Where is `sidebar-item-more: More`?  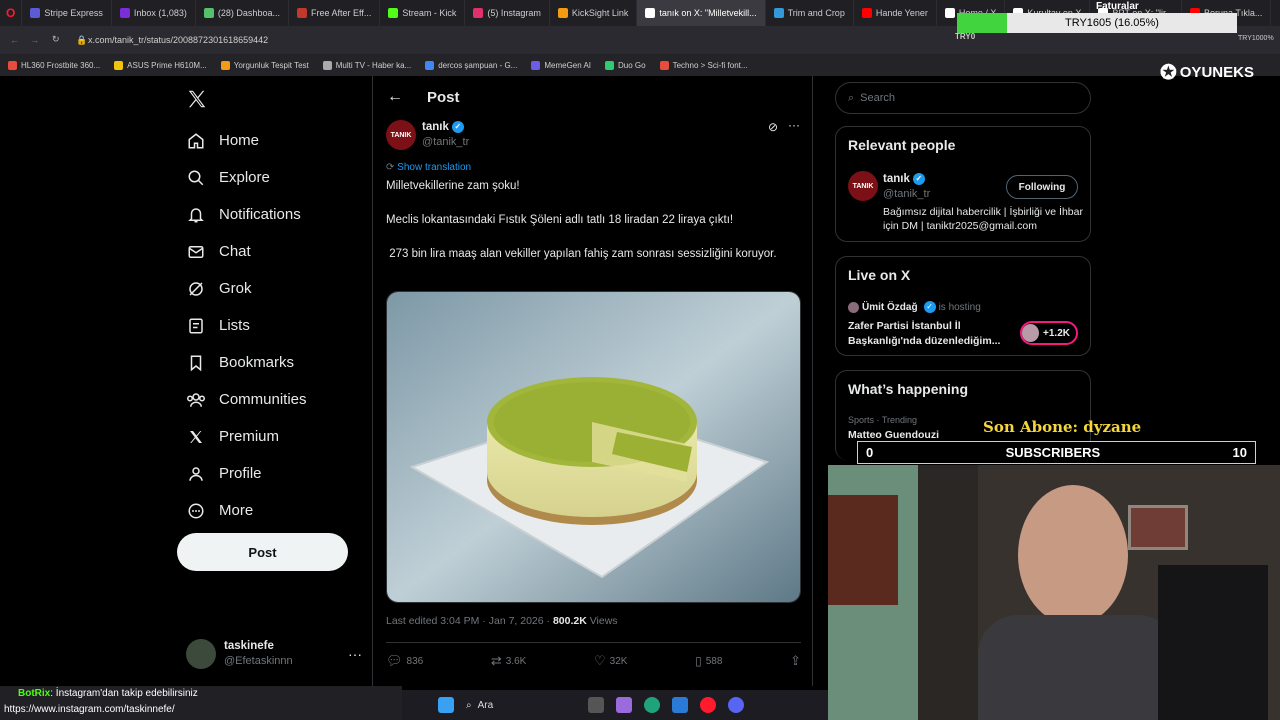
sidebar-item-more: More is located at coordinates (266, 510).